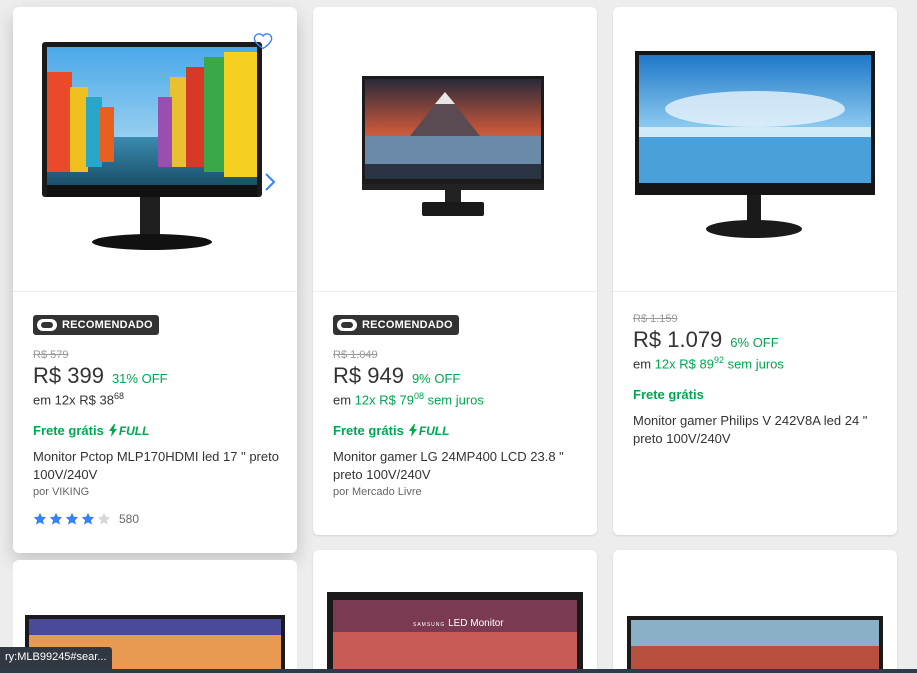 Image resolution: width=917 pixels, height=673 pixels. What do you see at coordinates (139, 378) in the screenshot?
I see `discount: 31% OFF` at bounding box center [139, 378].